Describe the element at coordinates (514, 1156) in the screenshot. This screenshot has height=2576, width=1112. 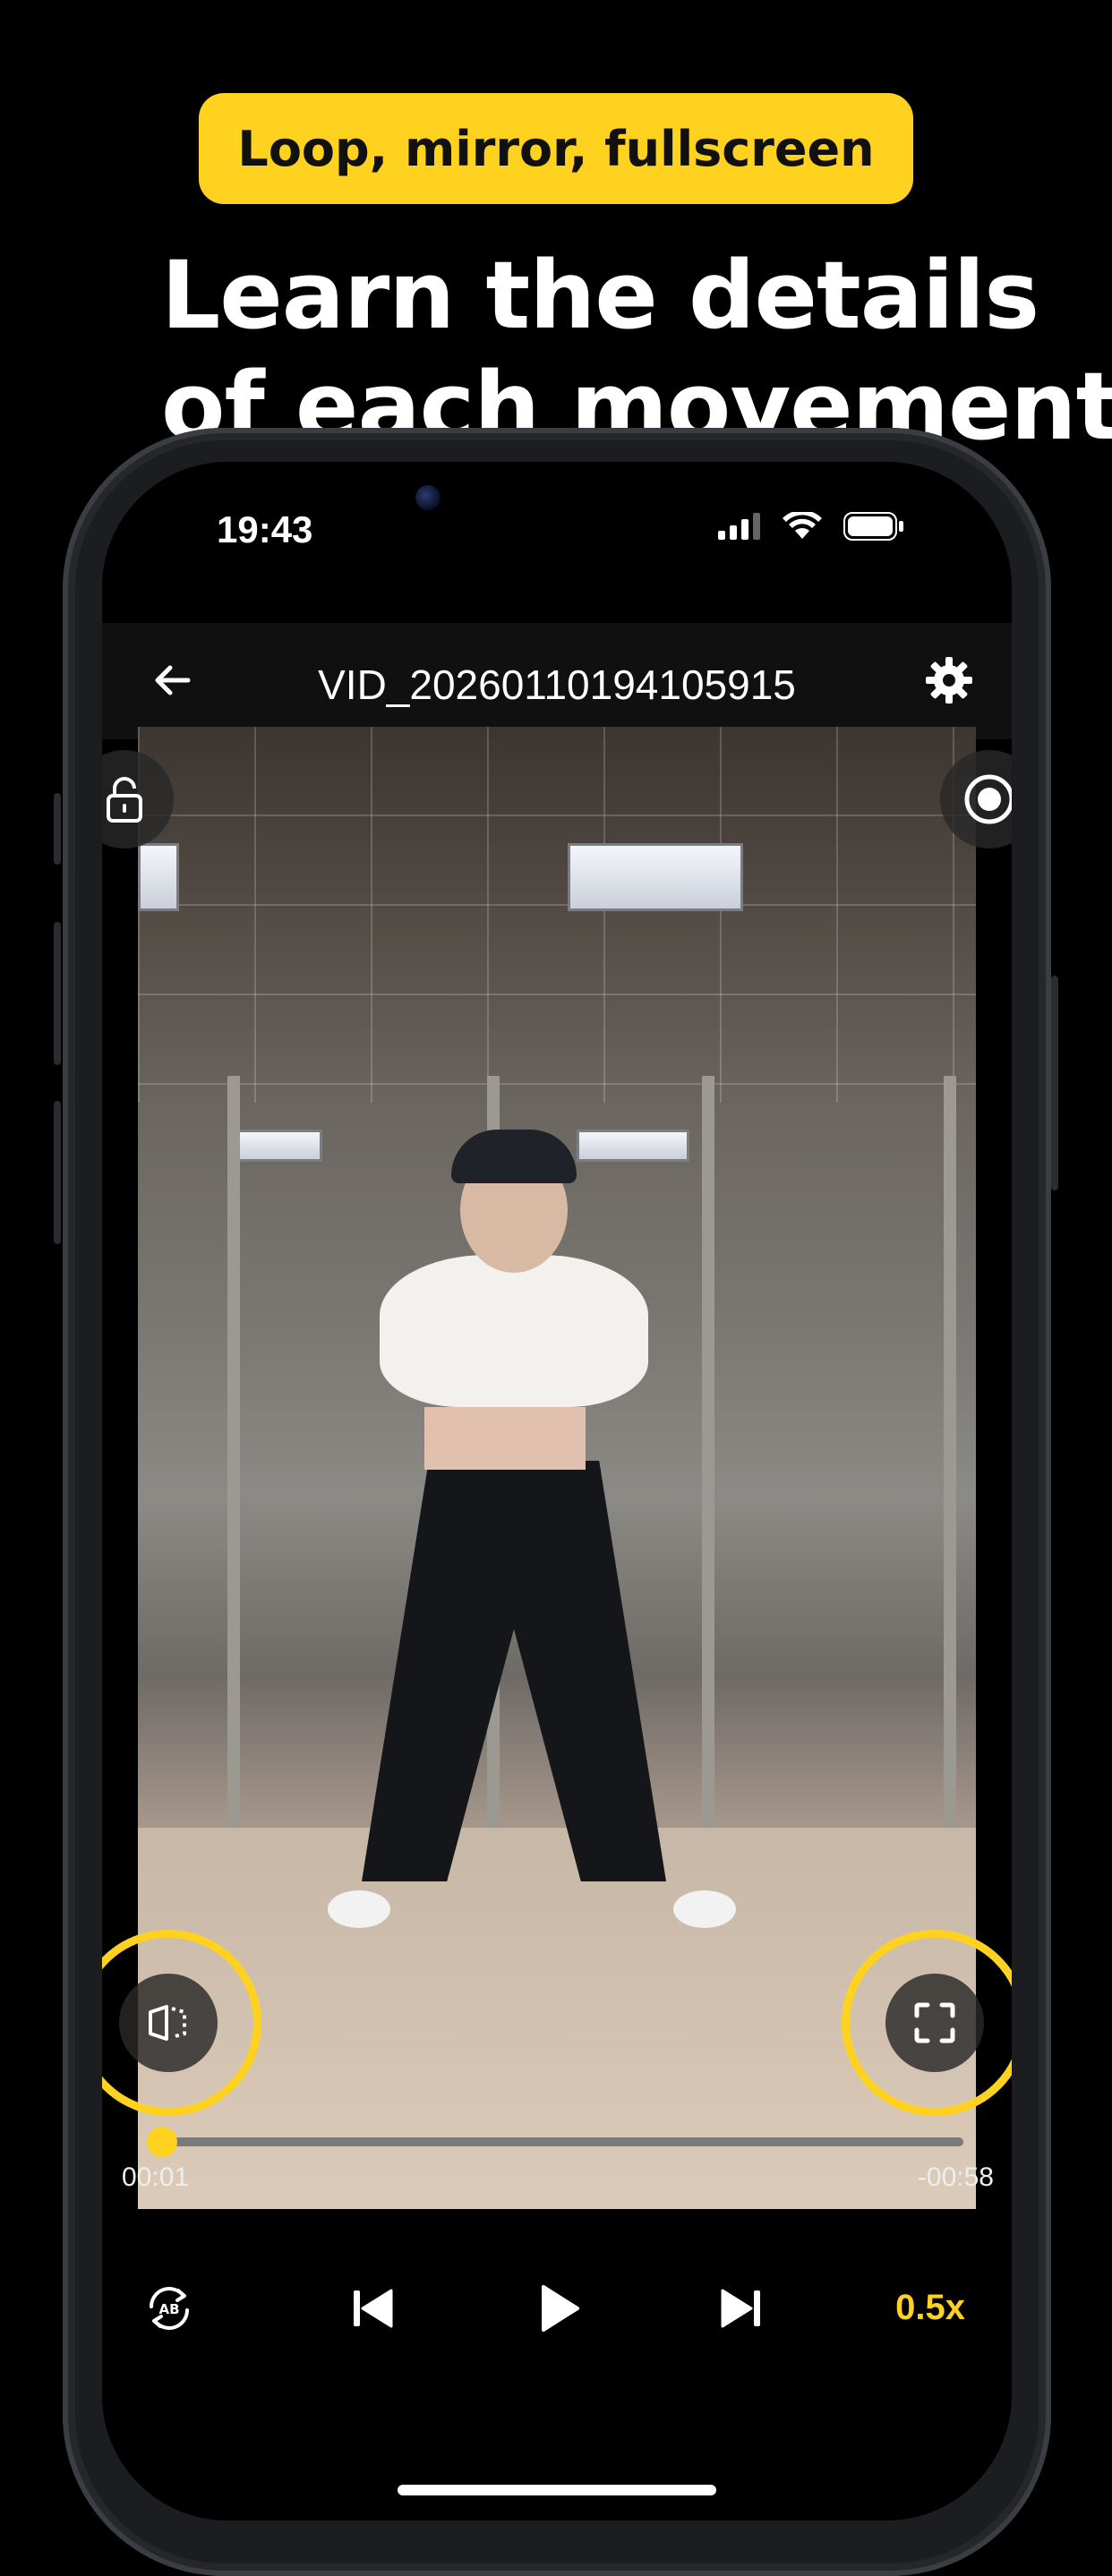
I see `dancer-cap` at that location.